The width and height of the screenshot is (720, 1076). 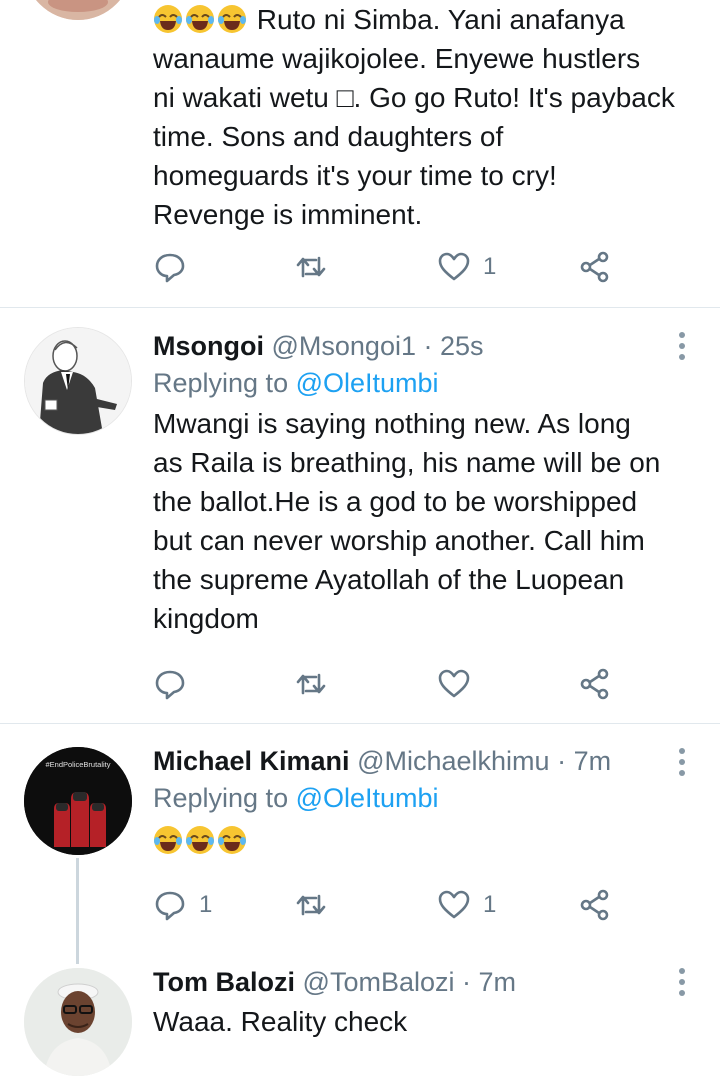 I want to click on timestamp: 25s, so click(x=462, y=346).